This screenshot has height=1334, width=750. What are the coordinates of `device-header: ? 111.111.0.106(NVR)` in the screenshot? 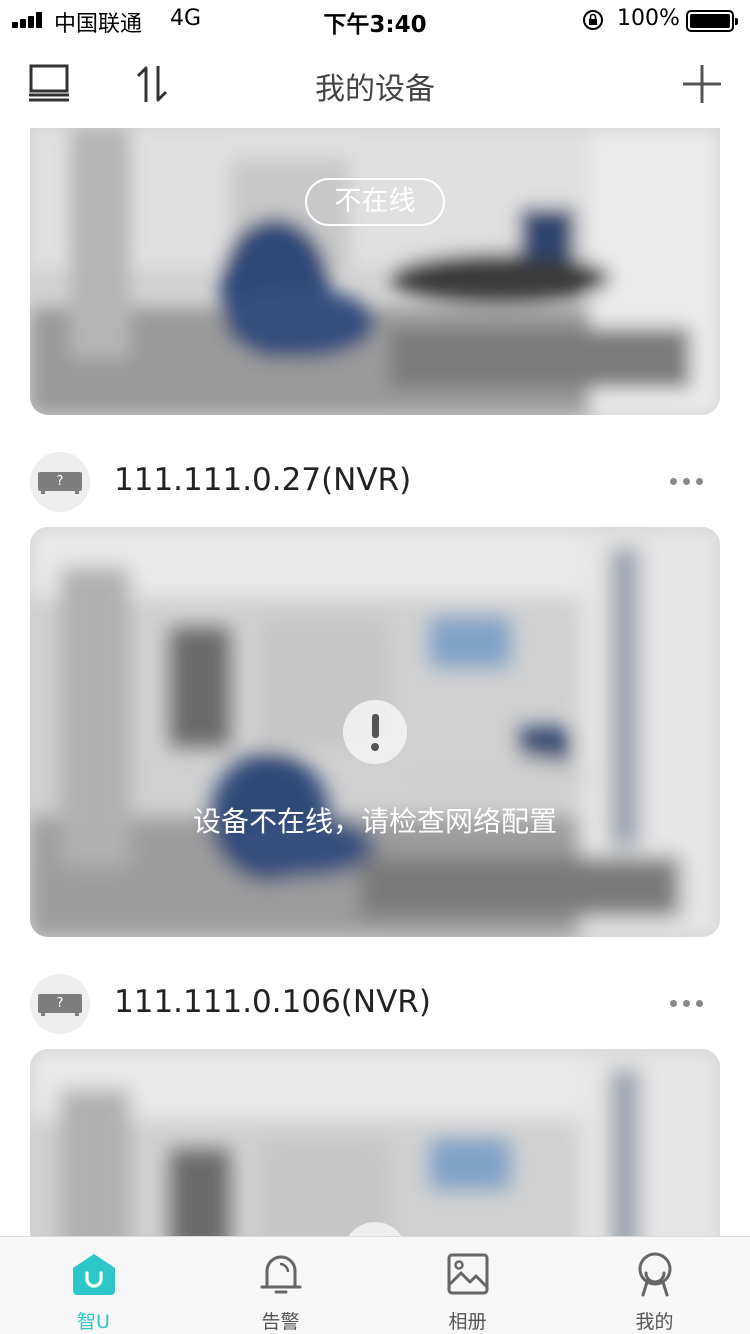 It's located at (375, 1004).